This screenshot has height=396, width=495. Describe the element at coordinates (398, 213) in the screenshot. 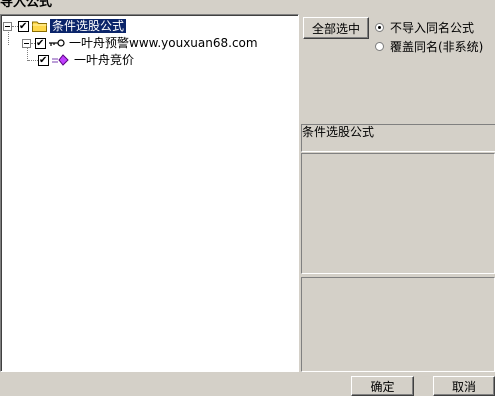

I see `formula-description-pane` at that location.